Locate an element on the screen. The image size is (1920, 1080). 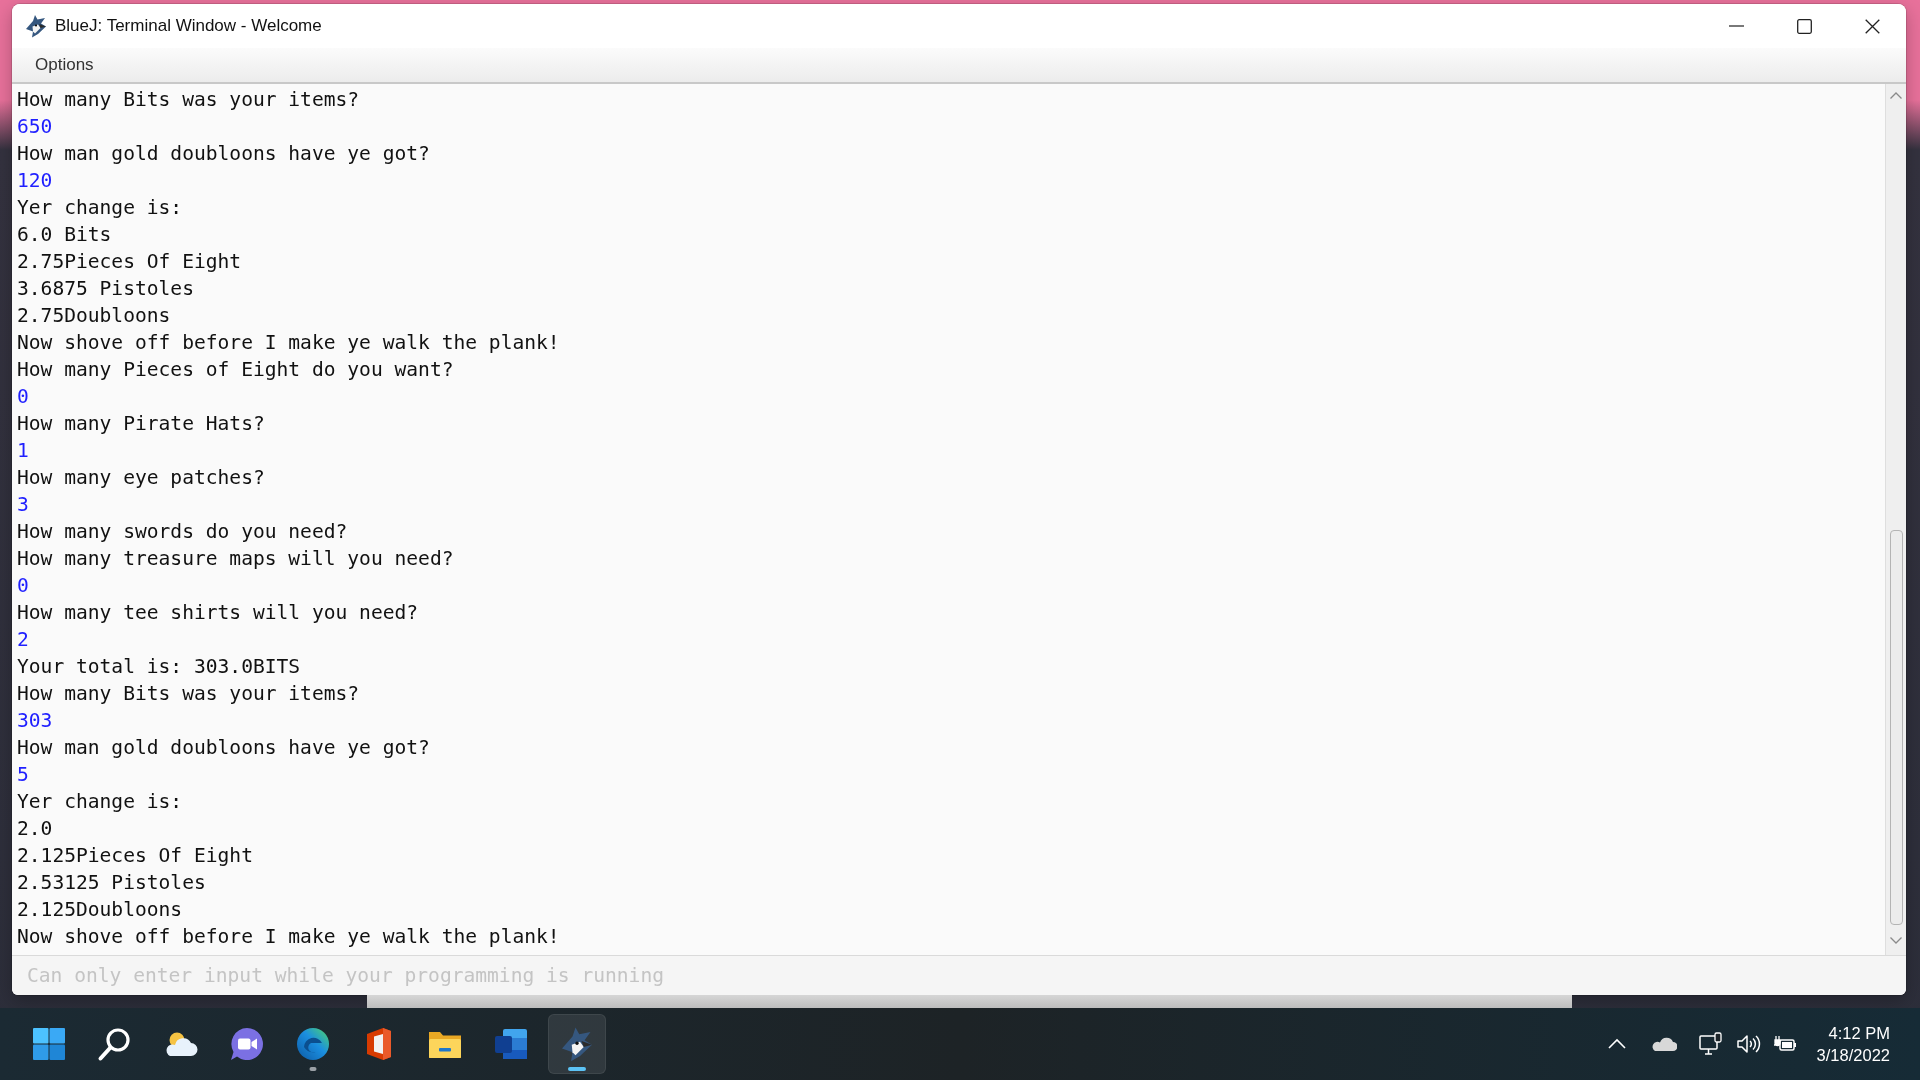
user-input-line: 303 is located at coordinates (35, 721).